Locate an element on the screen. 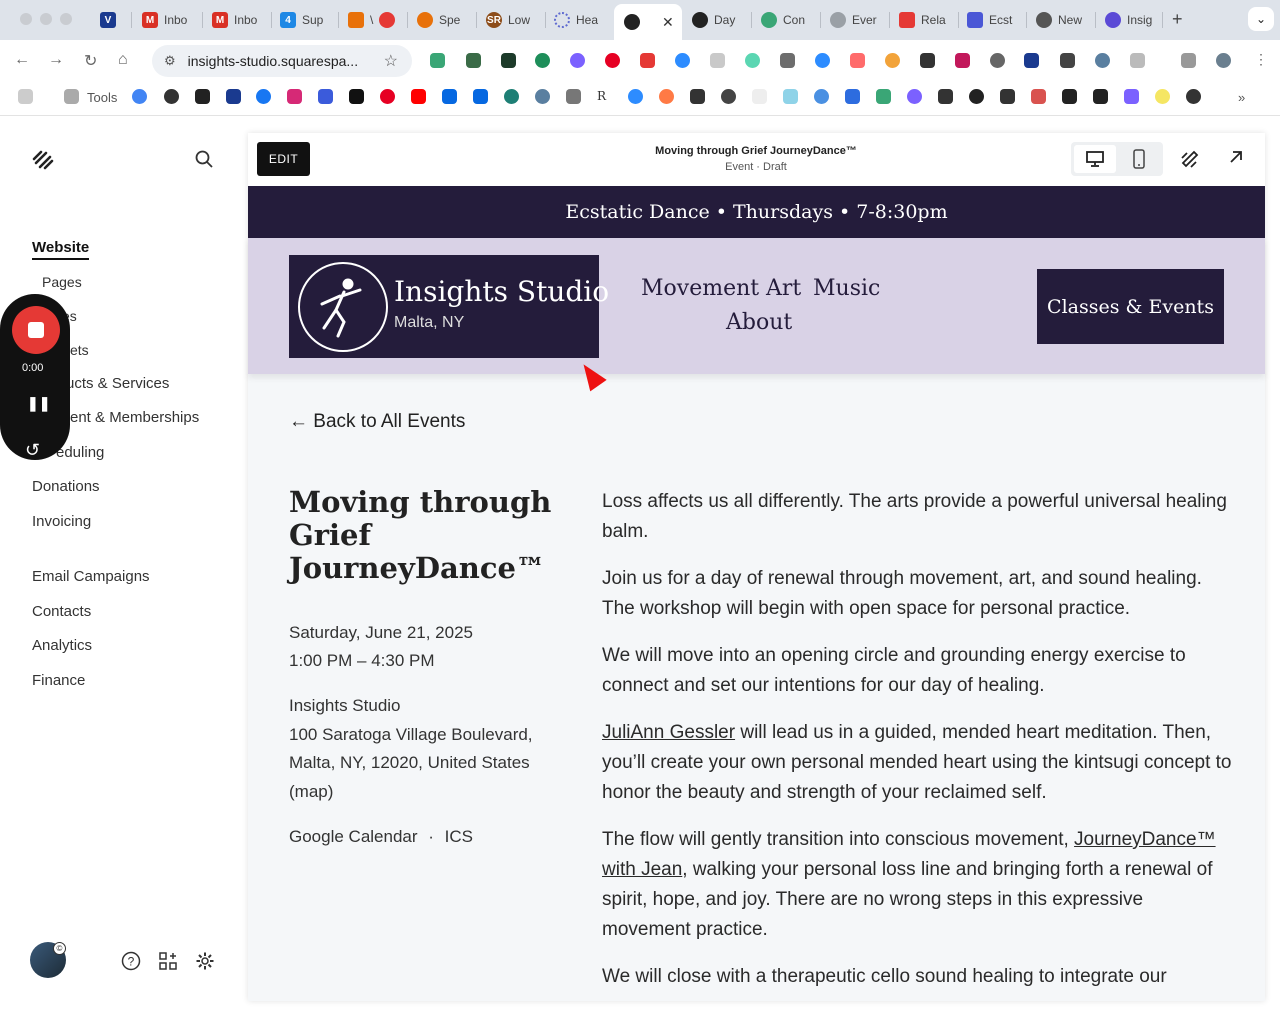  close-tab-icon: ✕ is located at coordinates (668, 22).